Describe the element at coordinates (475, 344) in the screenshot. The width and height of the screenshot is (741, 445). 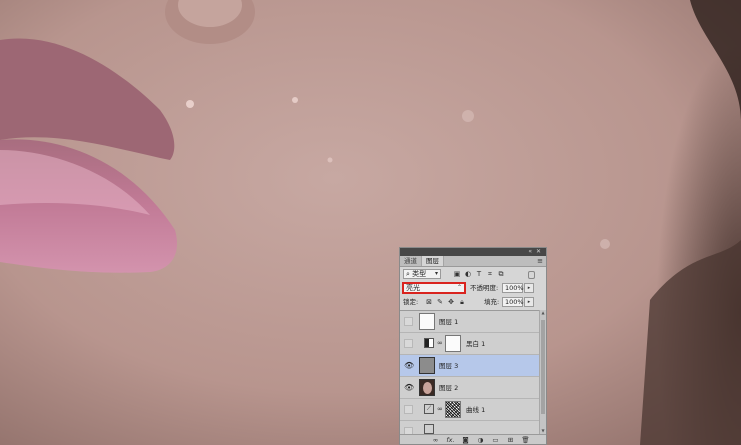
I see `layer-name: 黑白 1` at that location.